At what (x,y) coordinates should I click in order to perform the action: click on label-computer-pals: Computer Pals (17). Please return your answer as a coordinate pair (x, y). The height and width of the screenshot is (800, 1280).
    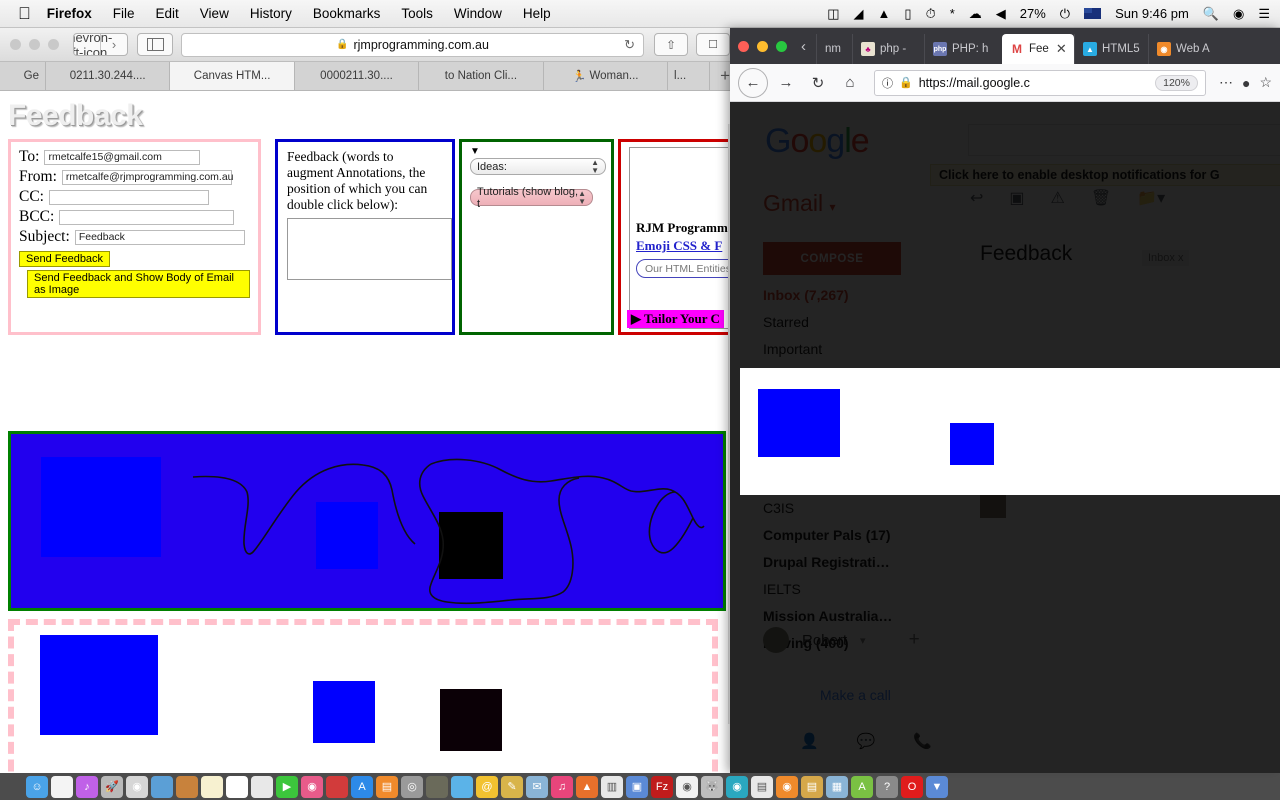
    Looking at the image, I should click on (827, 535).